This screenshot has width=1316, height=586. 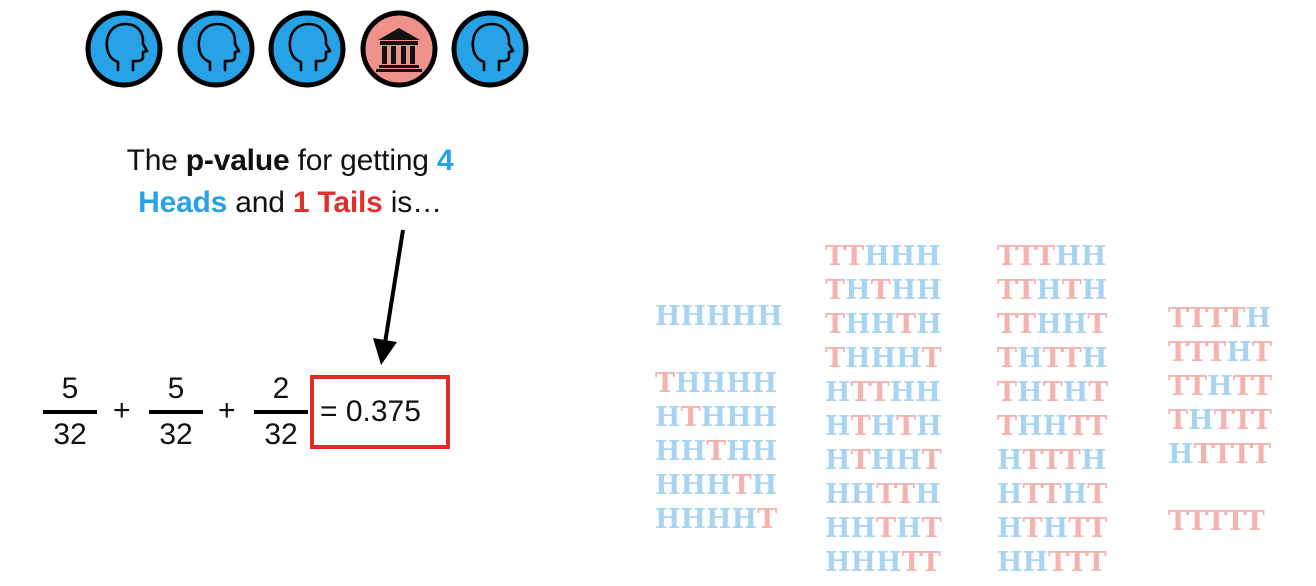 What do you see at coordinates (1052, 460) in the screenshot?
I see `outcome-sequence: HTTTH` at bounding box center [1052, 460].